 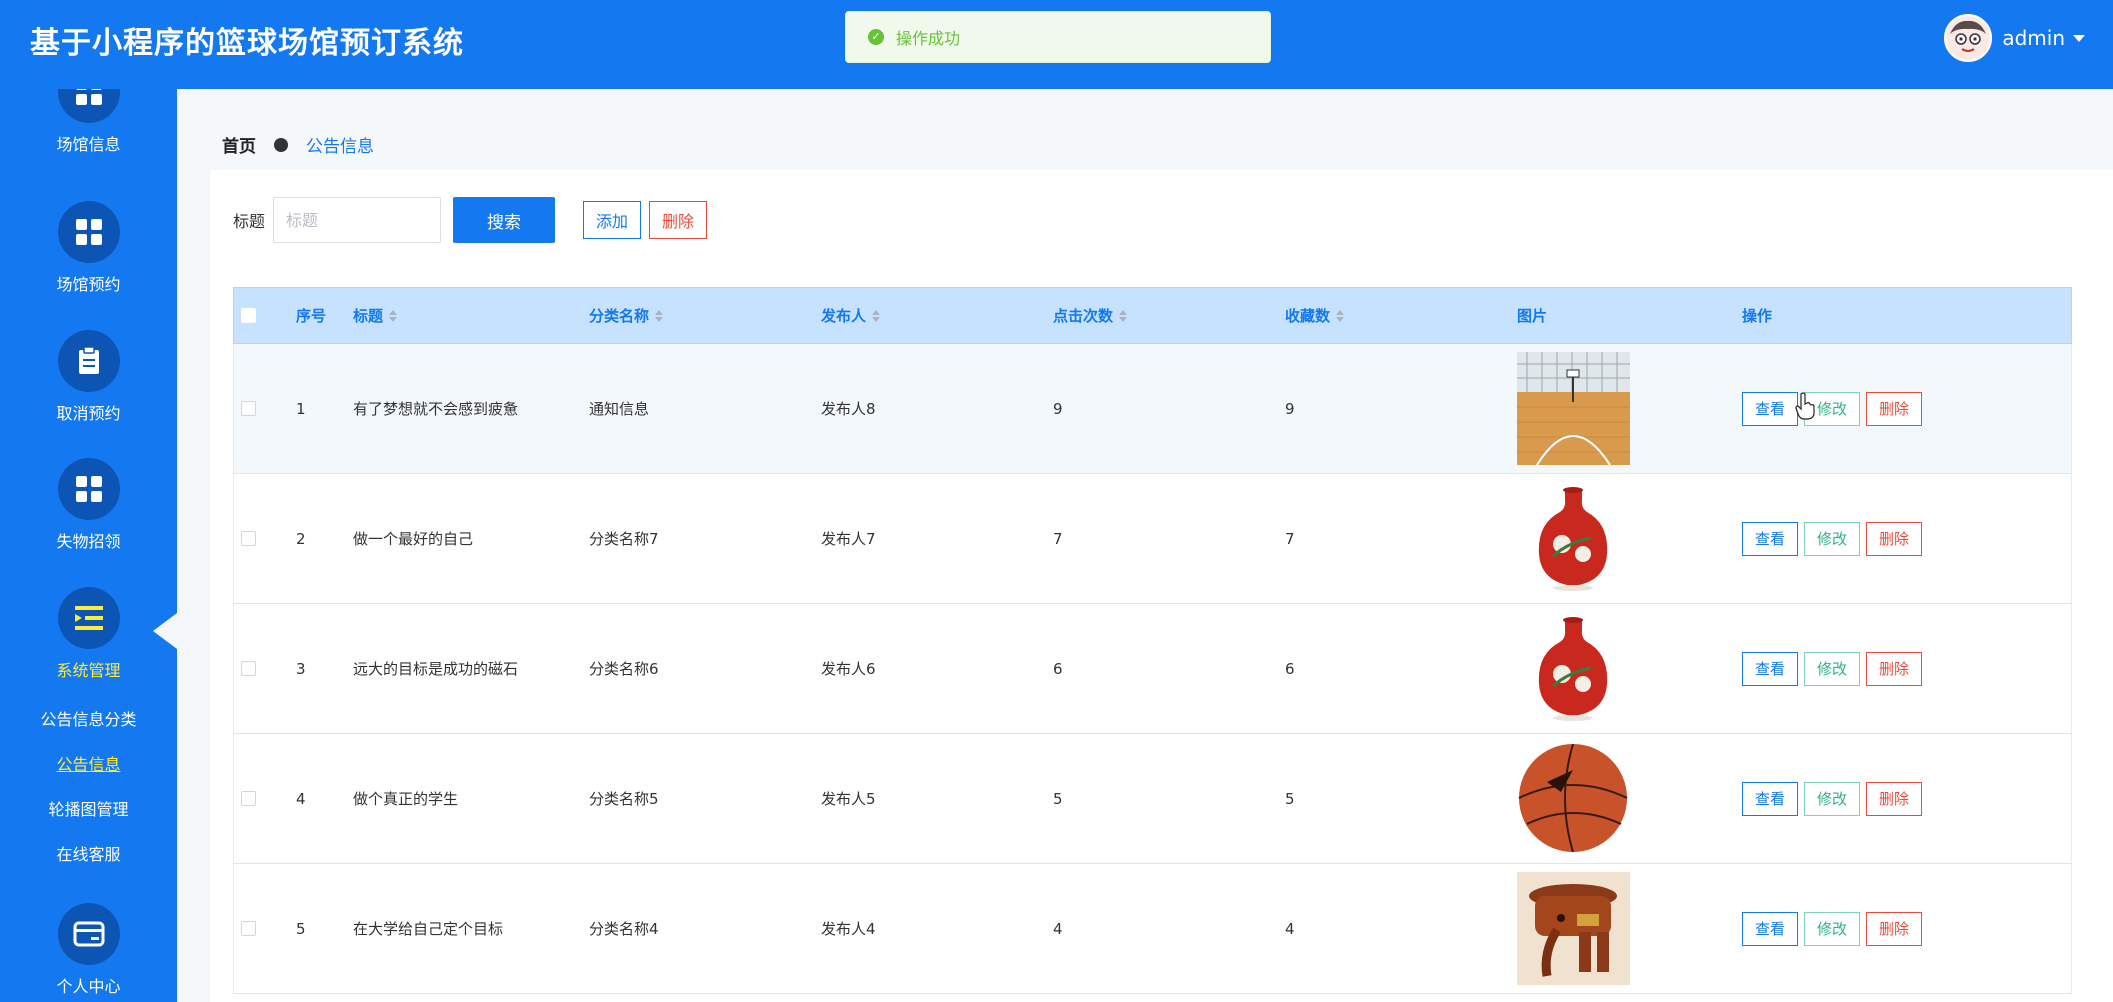 I want to click on batch-delete-button: 删除, so click(x=678, y=220).